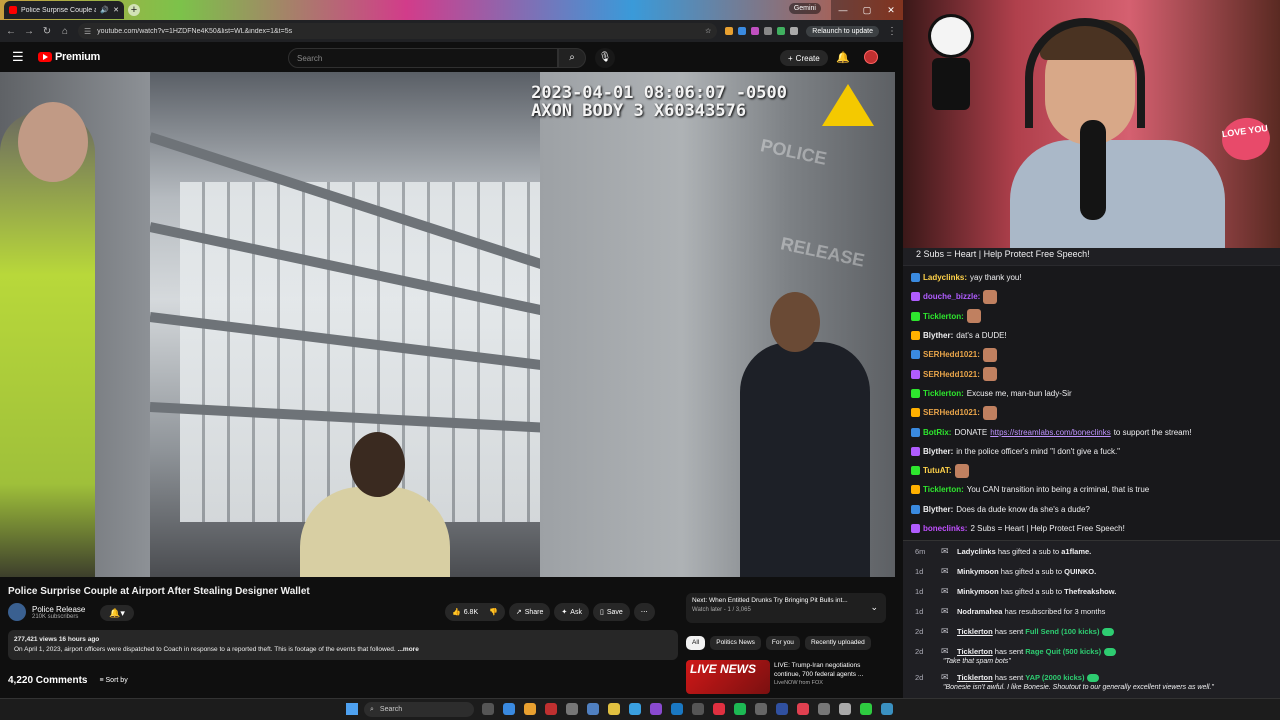 This screenshot has width=1280, height=720. Describe the element at coordinates (134, 10) in the screenshot. I see `new-tab-button: +` at that location.